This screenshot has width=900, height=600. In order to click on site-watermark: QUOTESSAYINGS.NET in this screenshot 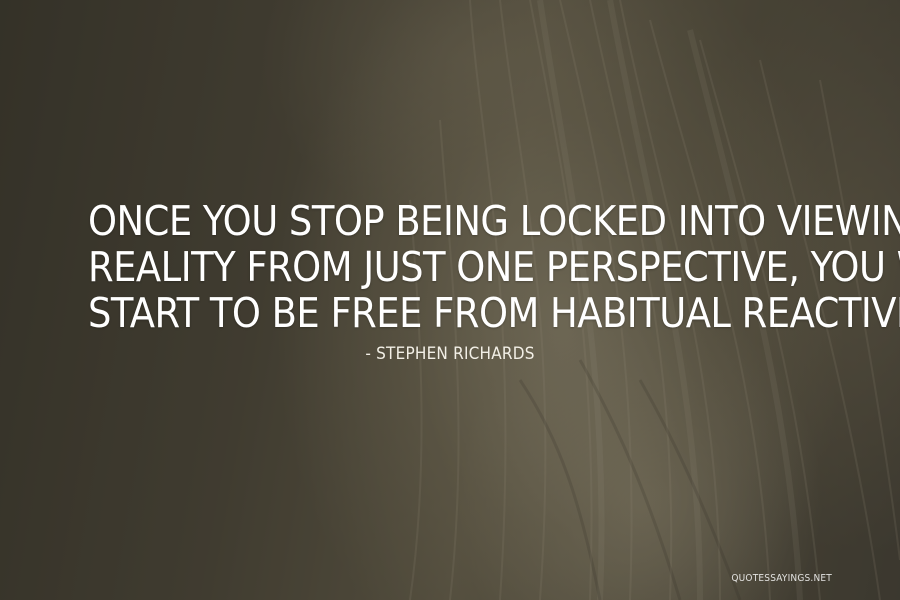, I will do `click(781, 578)`.